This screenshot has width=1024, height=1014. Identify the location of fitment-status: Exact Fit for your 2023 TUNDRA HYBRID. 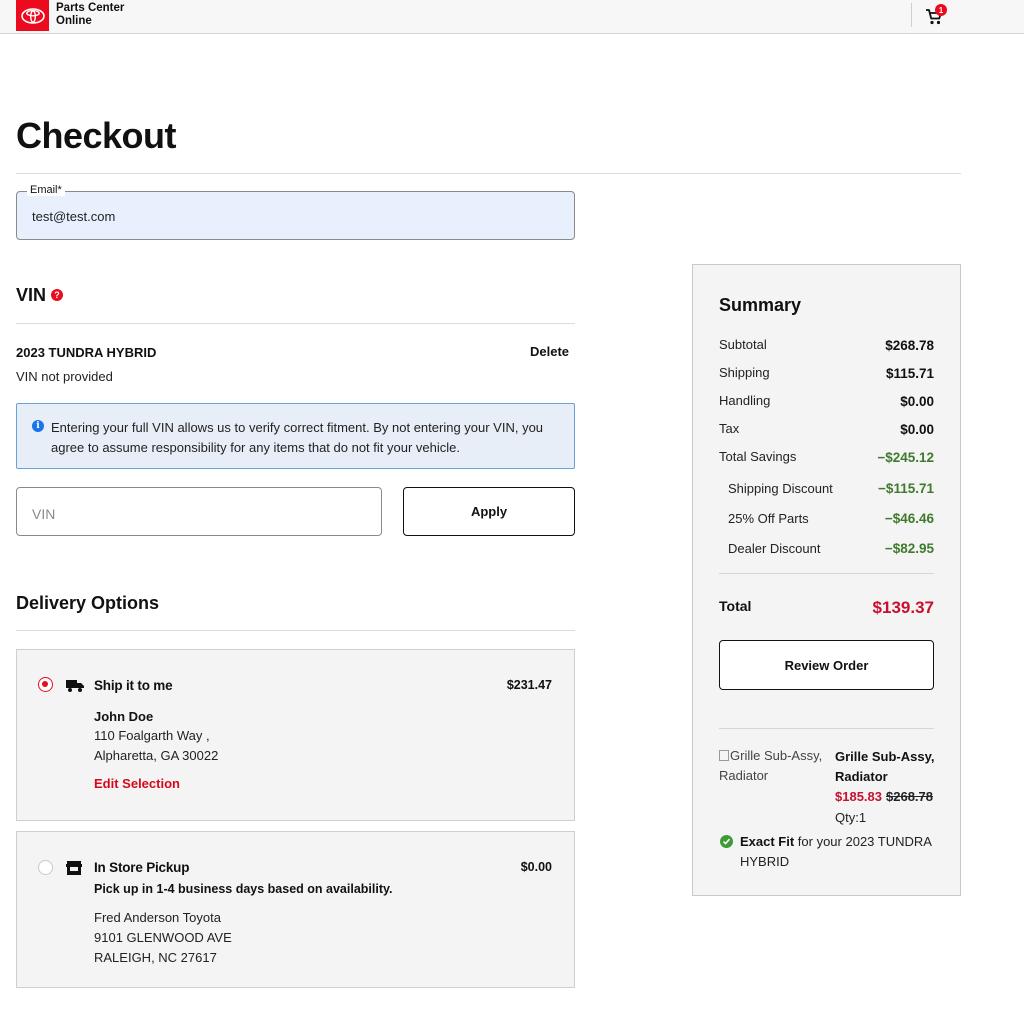
(842, 852).